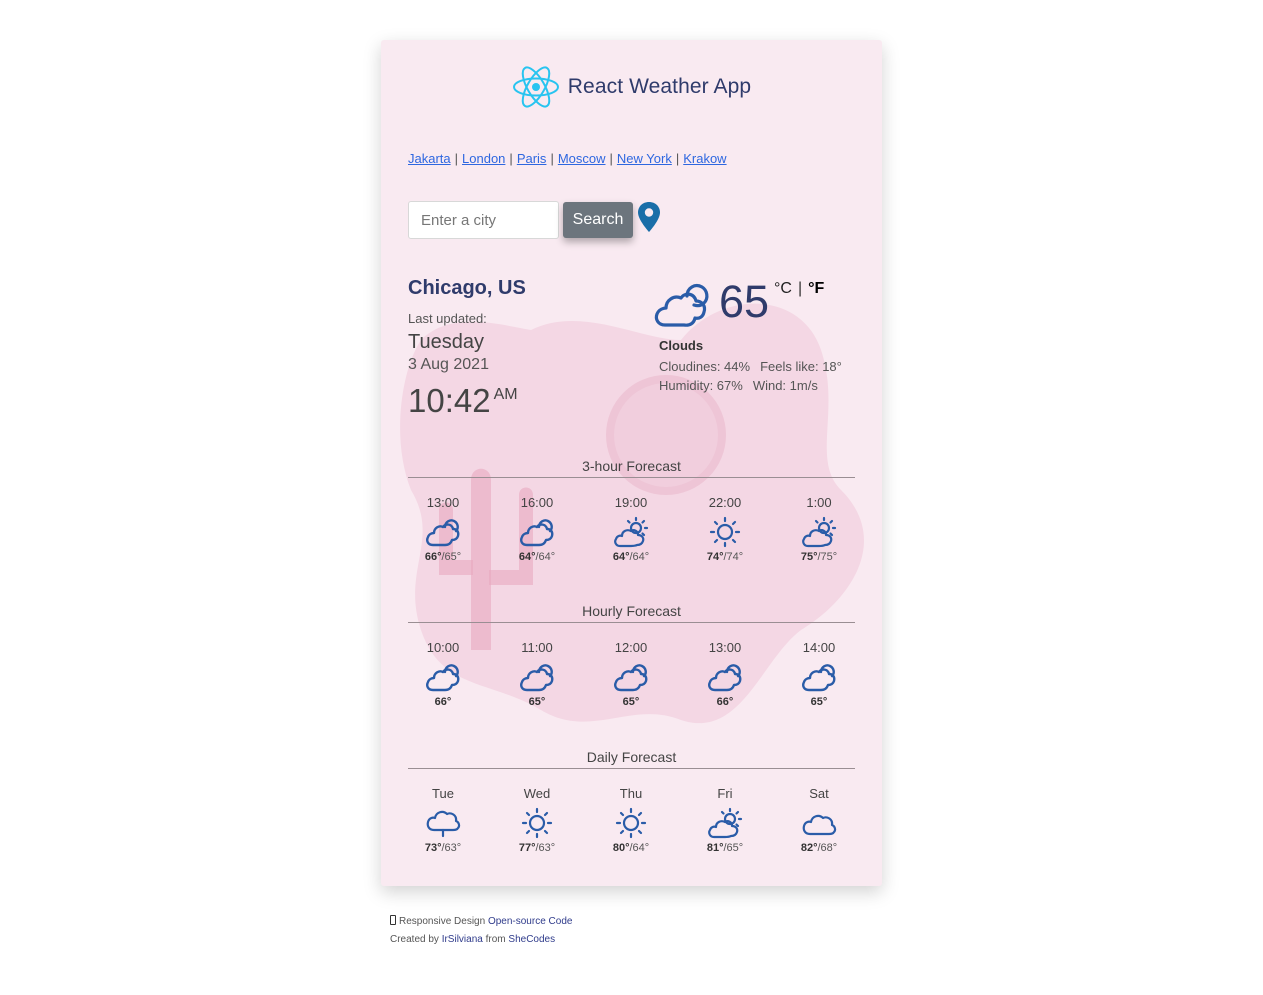  I want to click on forecast-temperature: 77°/63°, so click(537, 848).